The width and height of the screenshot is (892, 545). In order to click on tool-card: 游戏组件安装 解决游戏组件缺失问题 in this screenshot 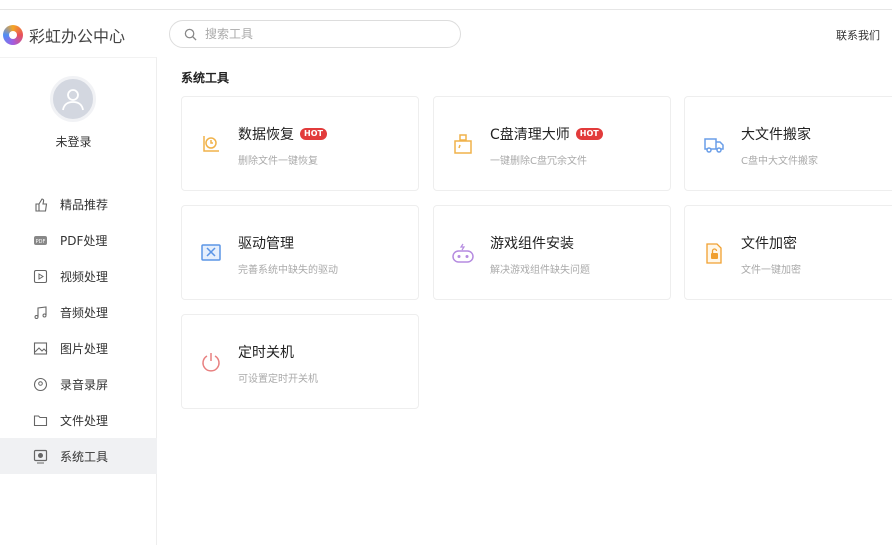, I will do `click(552, 252)`.